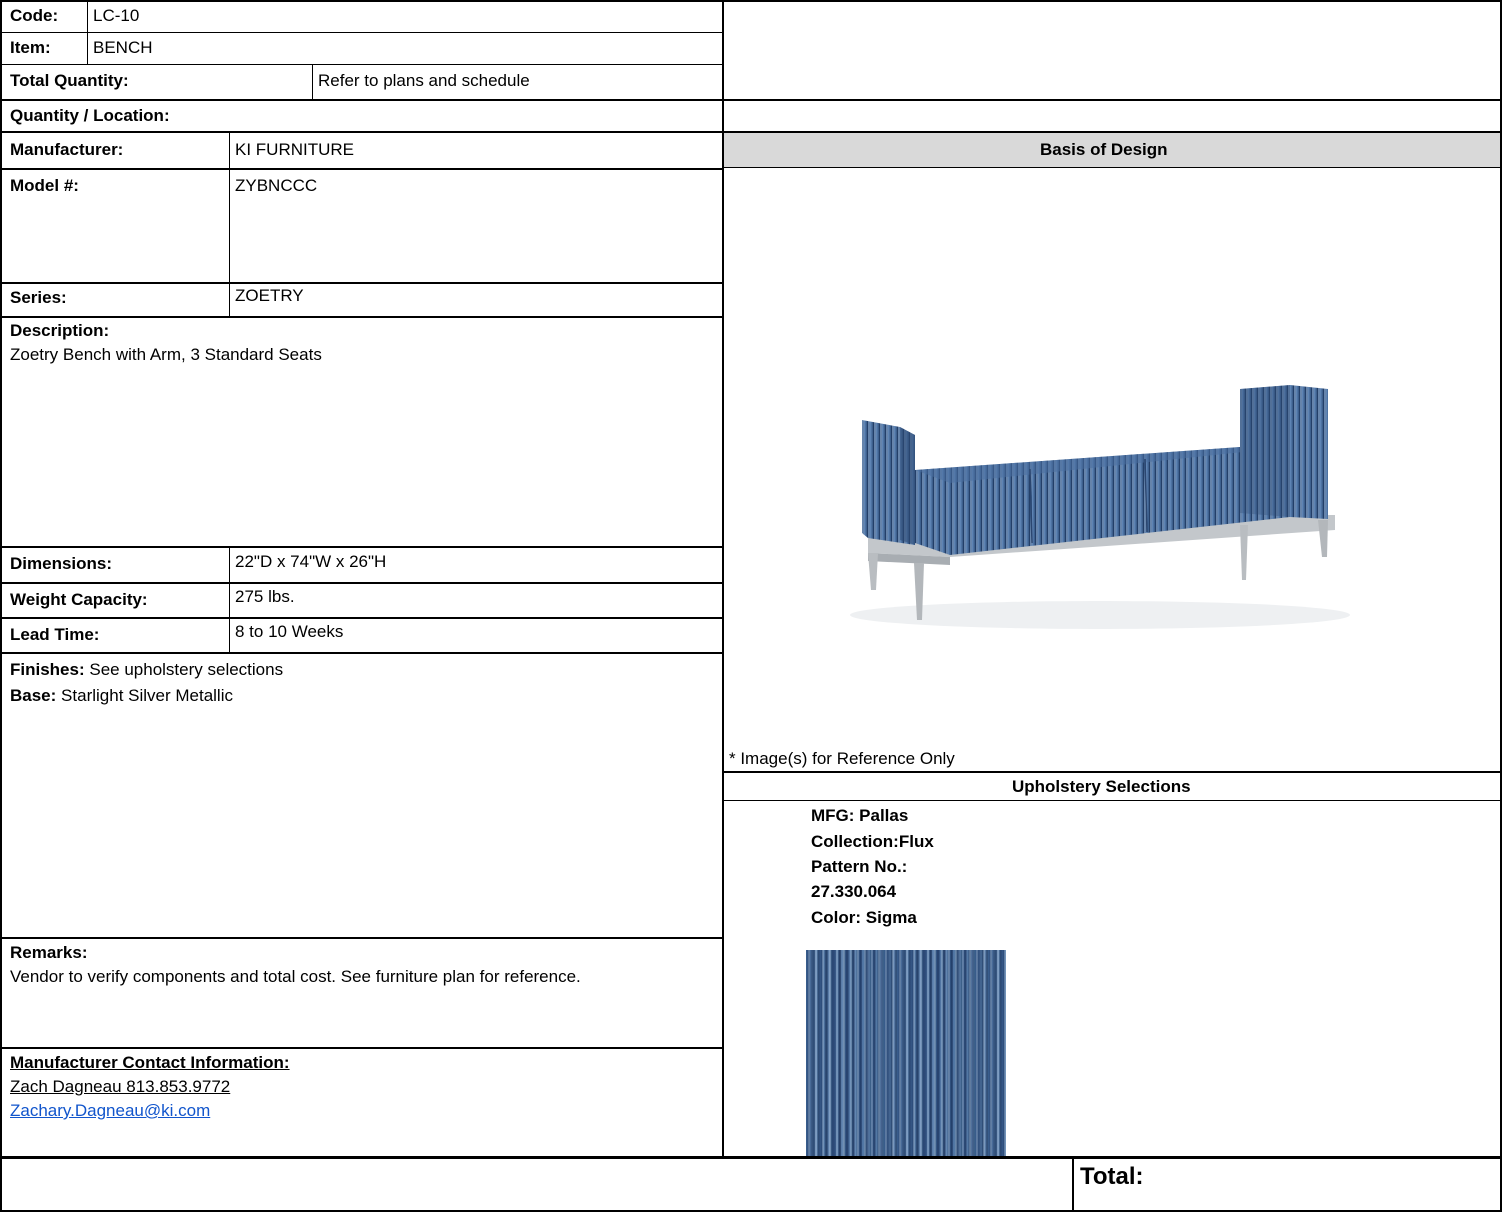 The image size is (1502, 1212). I want to click on upholstery-selections-title: Upholstery Selections, so click(1101, 786).